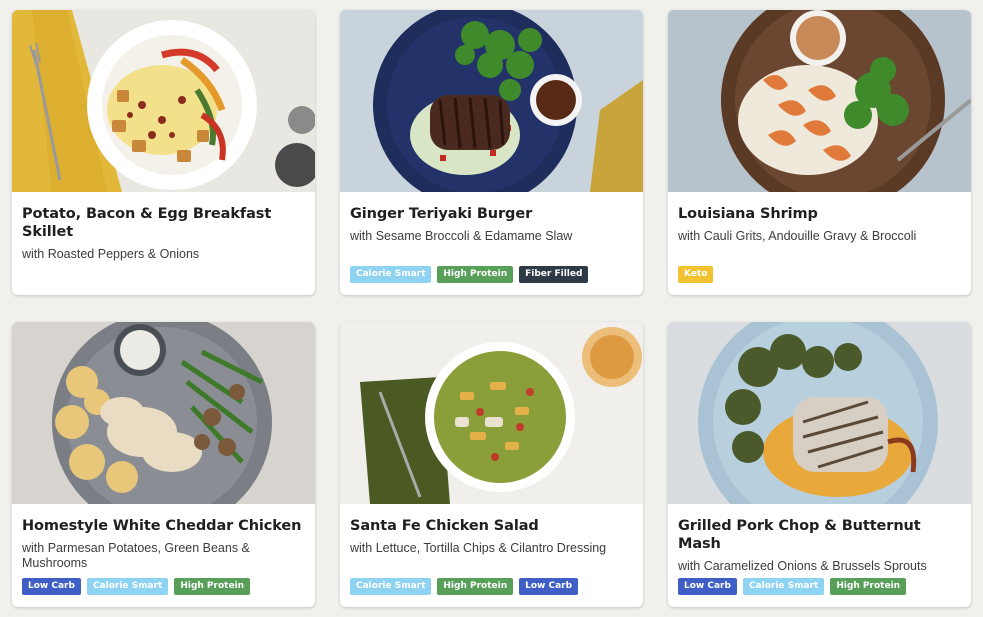 The height and width of the screenshot is (617, 983). Describe the element at coordinates (163, 223) in the screenshot. I see `meal-title: Potato, Bacon & Egg Breakfast Skillet` at that location.